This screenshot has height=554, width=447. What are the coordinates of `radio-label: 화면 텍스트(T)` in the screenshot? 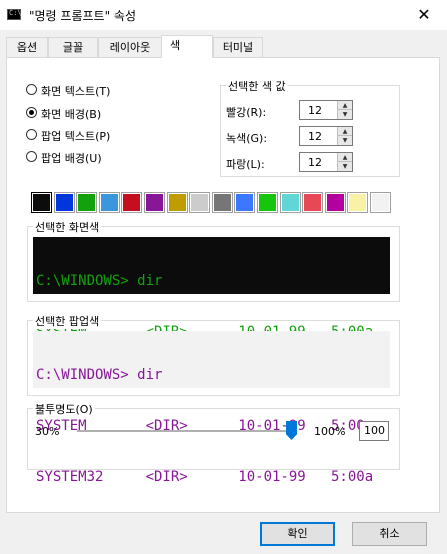 It's located at (76, 91).